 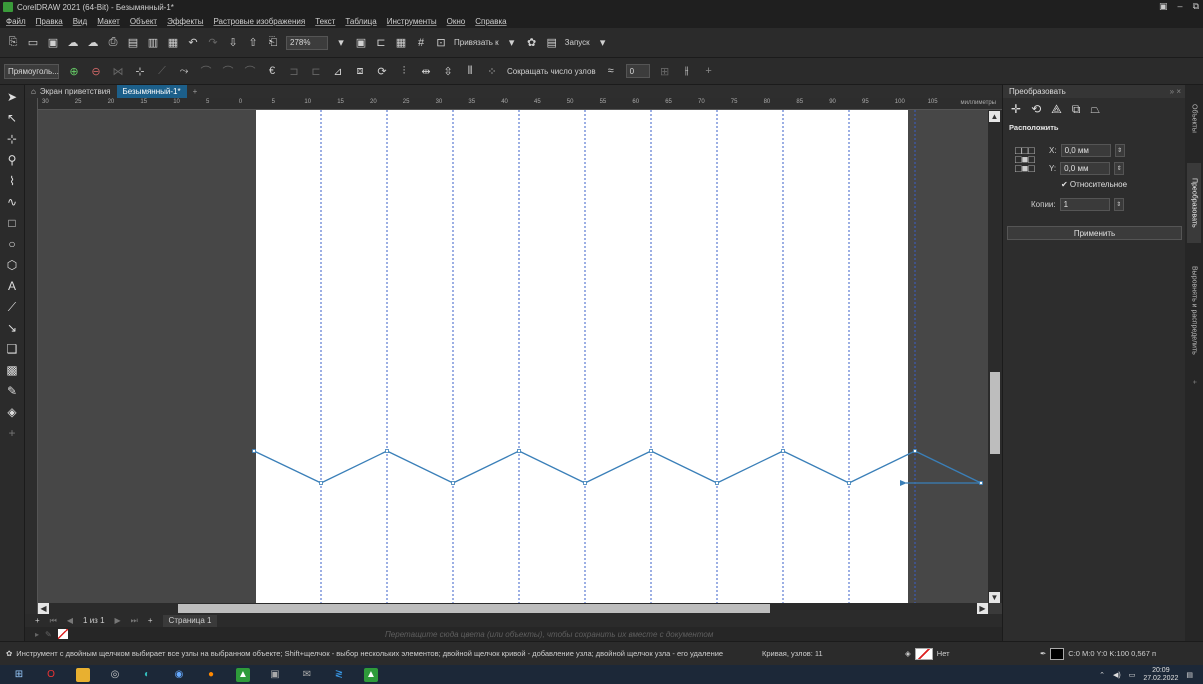 I want to click on print-icon: ⎙, so click(x=113, y=43).